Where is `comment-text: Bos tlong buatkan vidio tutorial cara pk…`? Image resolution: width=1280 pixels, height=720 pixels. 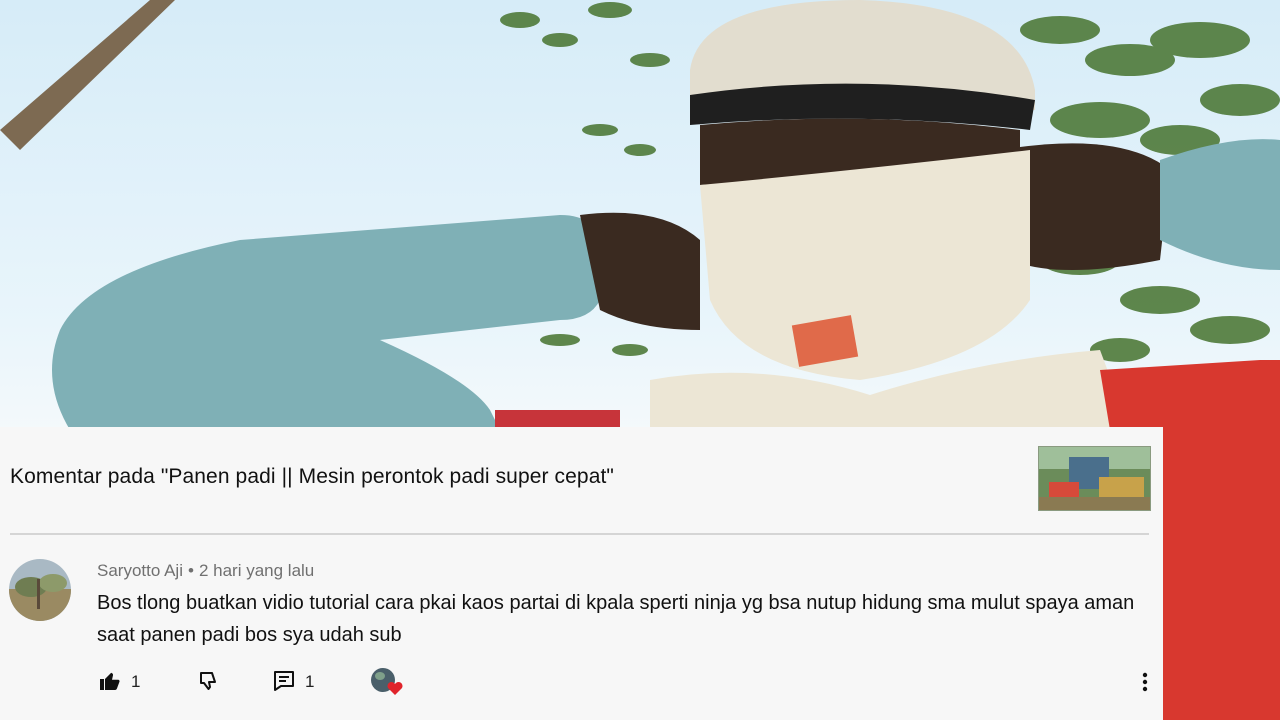
comment-text: Bos tlong buatkan vidio tutorial cara pk… is located at coordinates (616, 619).